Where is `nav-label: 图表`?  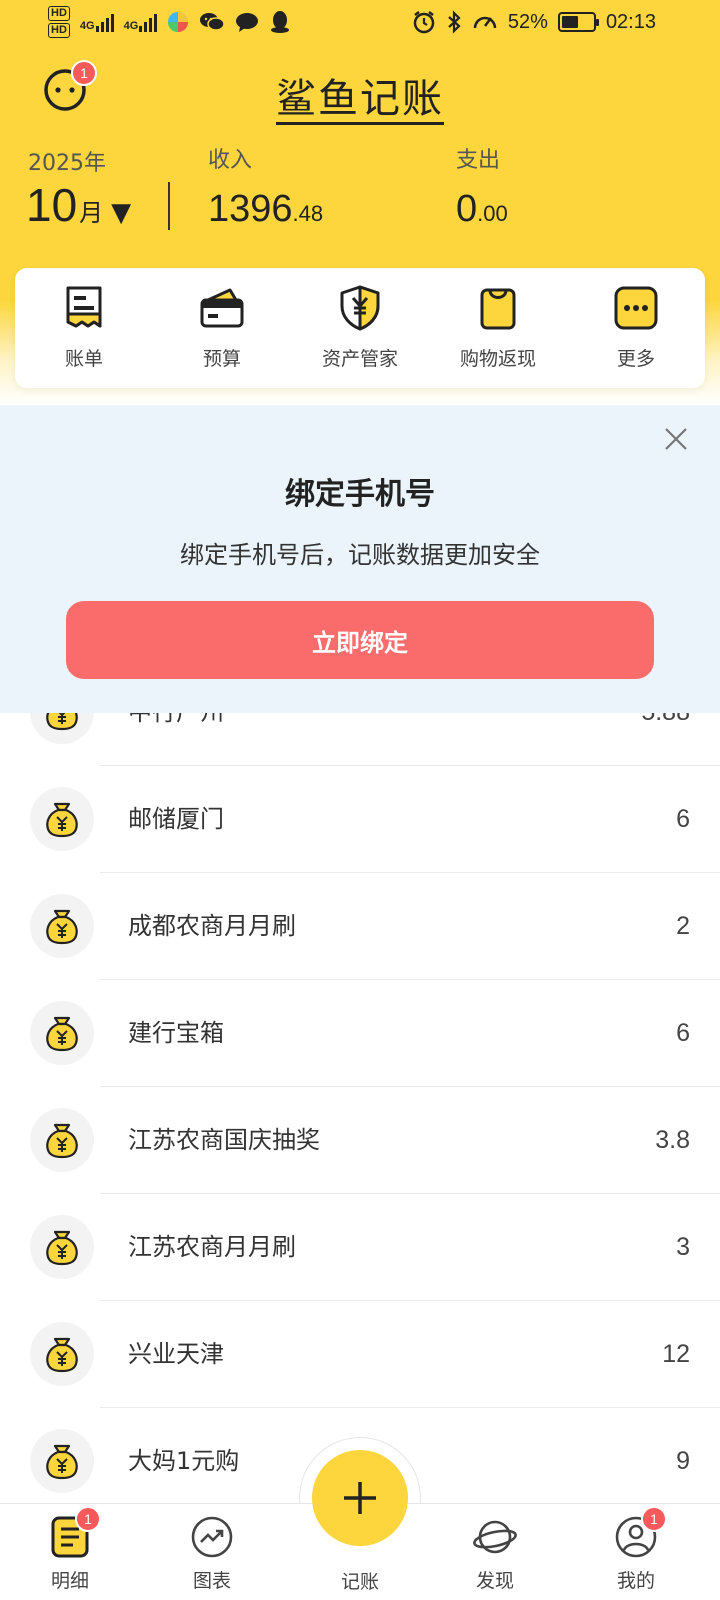
nav-label: 图表 is located at coordinates (211, 1581).